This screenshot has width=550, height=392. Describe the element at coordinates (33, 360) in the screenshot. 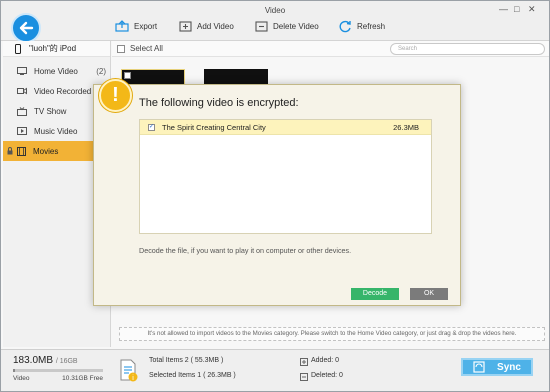

I see `used-space: 183.0MB` at that location.